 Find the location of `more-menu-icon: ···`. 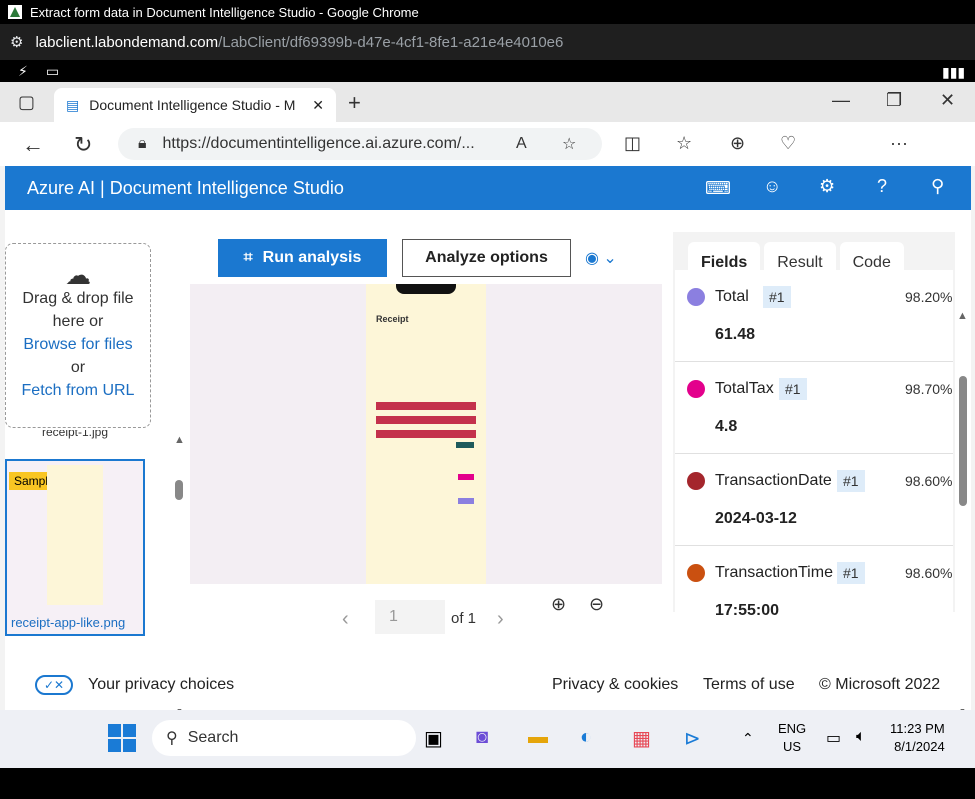

more-menu-icon: ··· is located at coordinates (899, 143).